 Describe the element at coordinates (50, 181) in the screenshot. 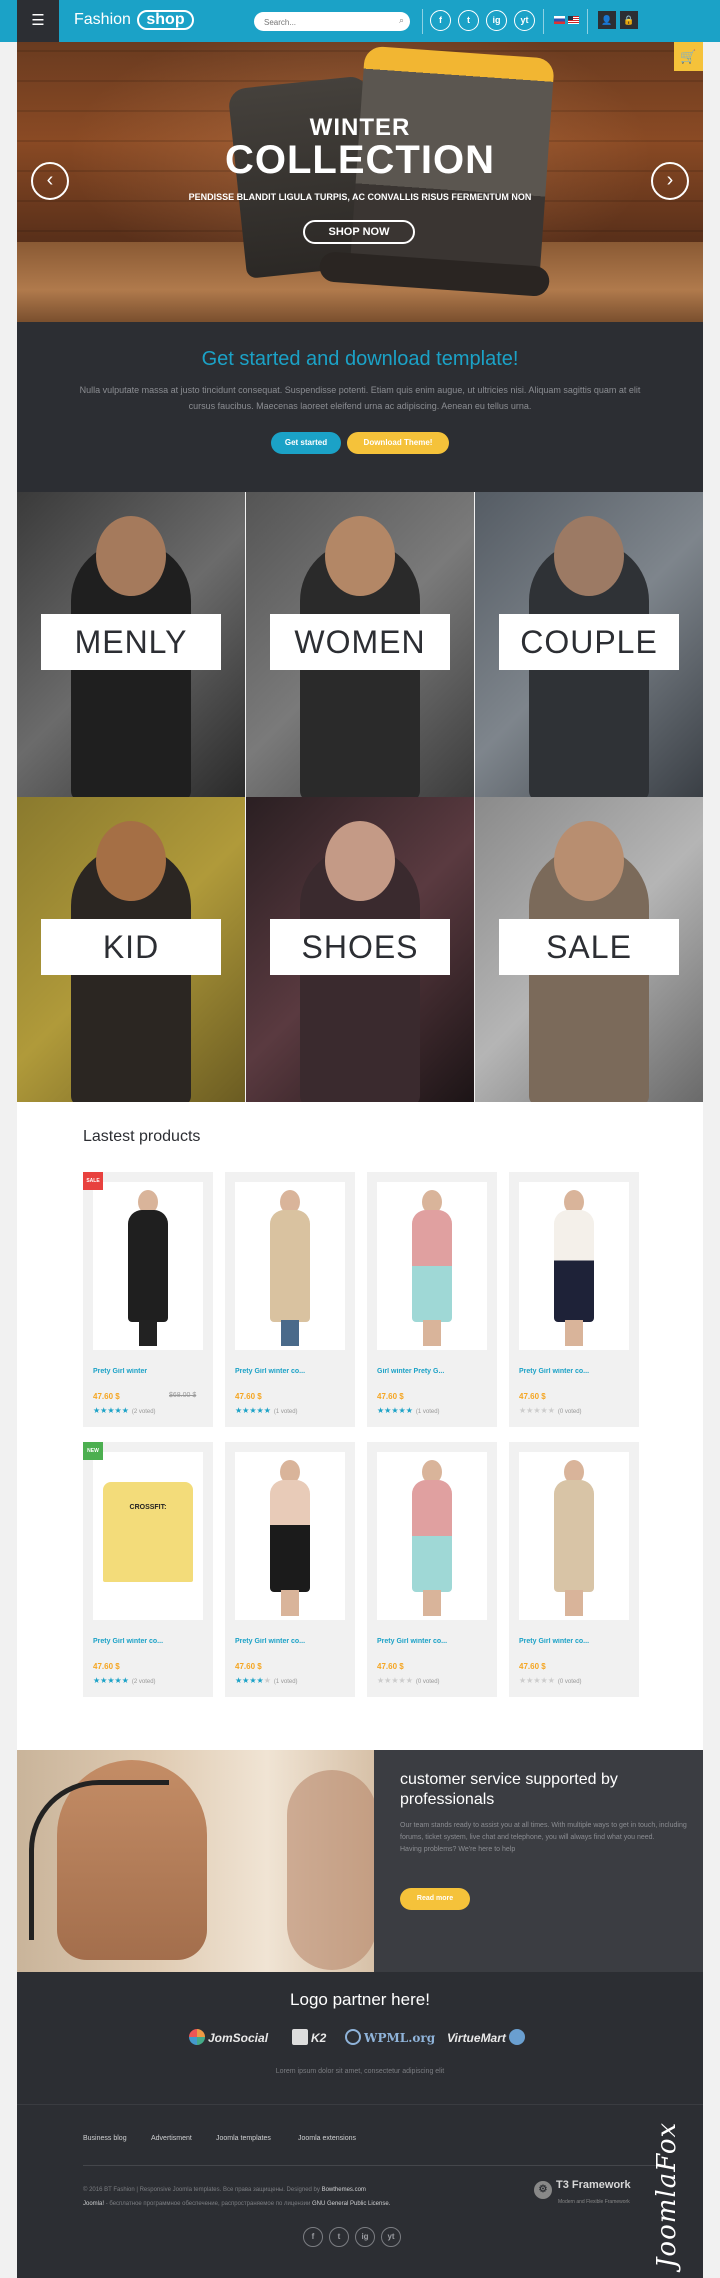

I see `prev-slide-icon: ‹` at that location.